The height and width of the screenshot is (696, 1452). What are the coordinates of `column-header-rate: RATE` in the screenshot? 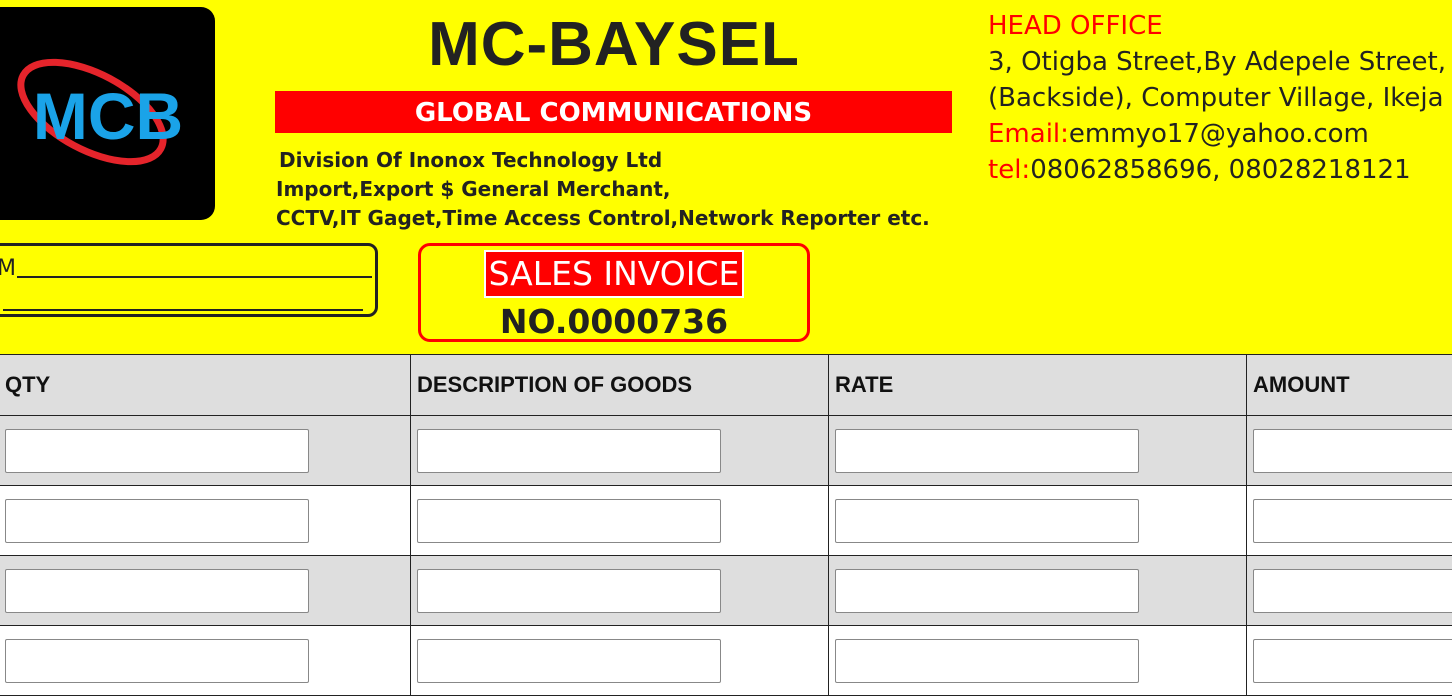 It's located at (1037, 385).